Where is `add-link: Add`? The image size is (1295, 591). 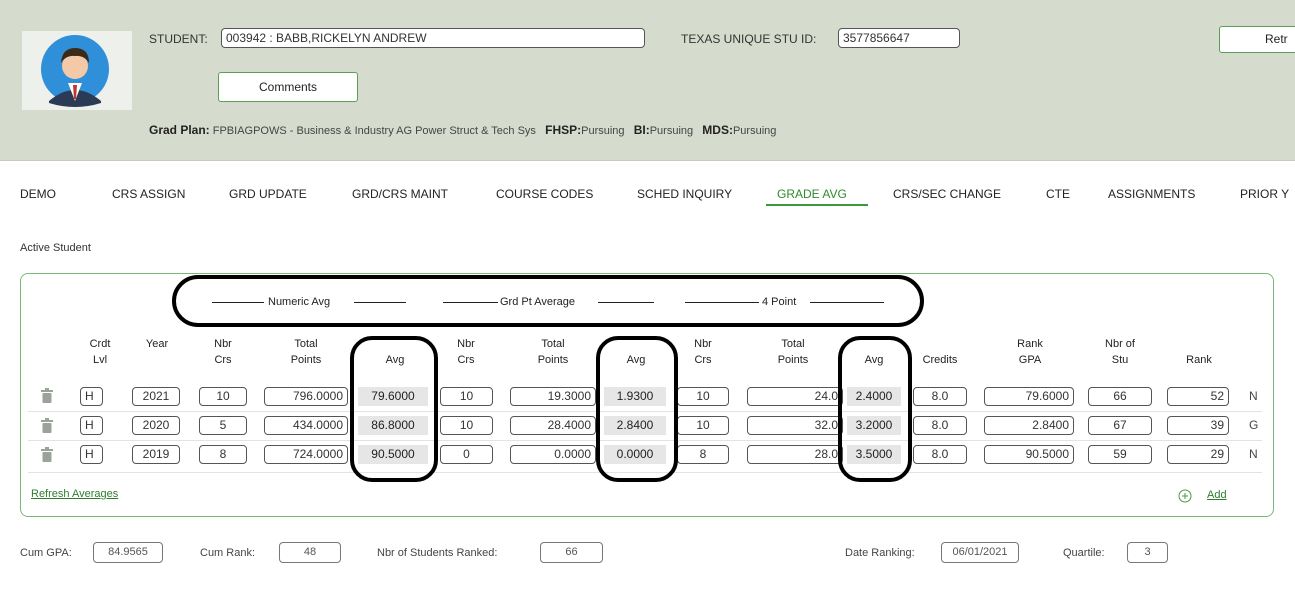 add-link: Add is located at coordinates (1217, 495).